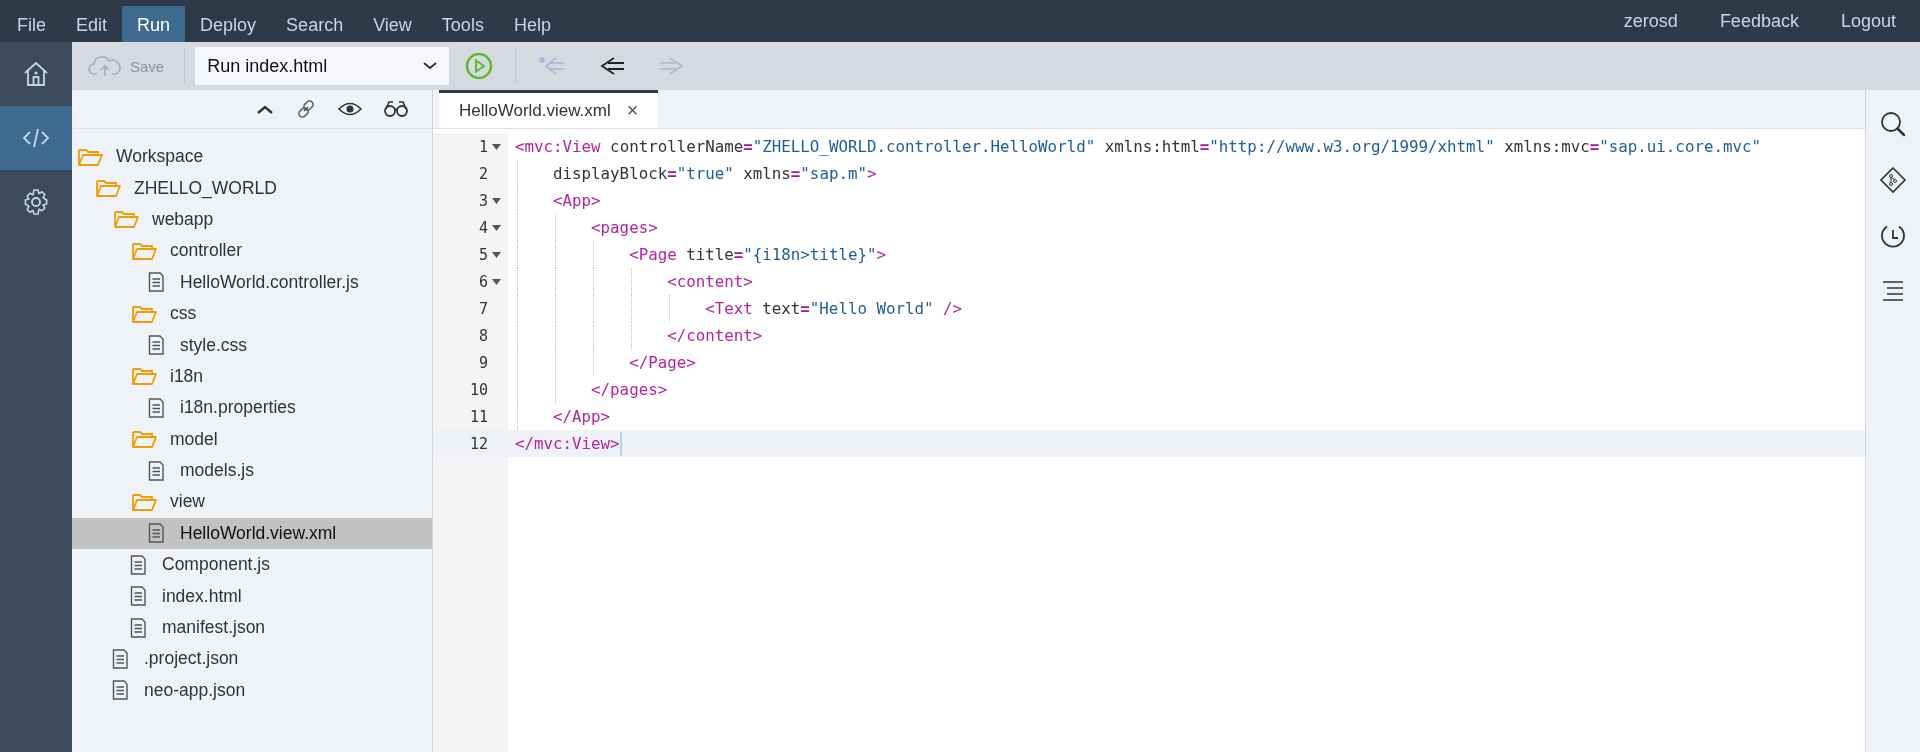  What do you see at coordinates (92, 24) in the screenshot?
I see `menu-item: Edit` at bounding box center [92, 24].